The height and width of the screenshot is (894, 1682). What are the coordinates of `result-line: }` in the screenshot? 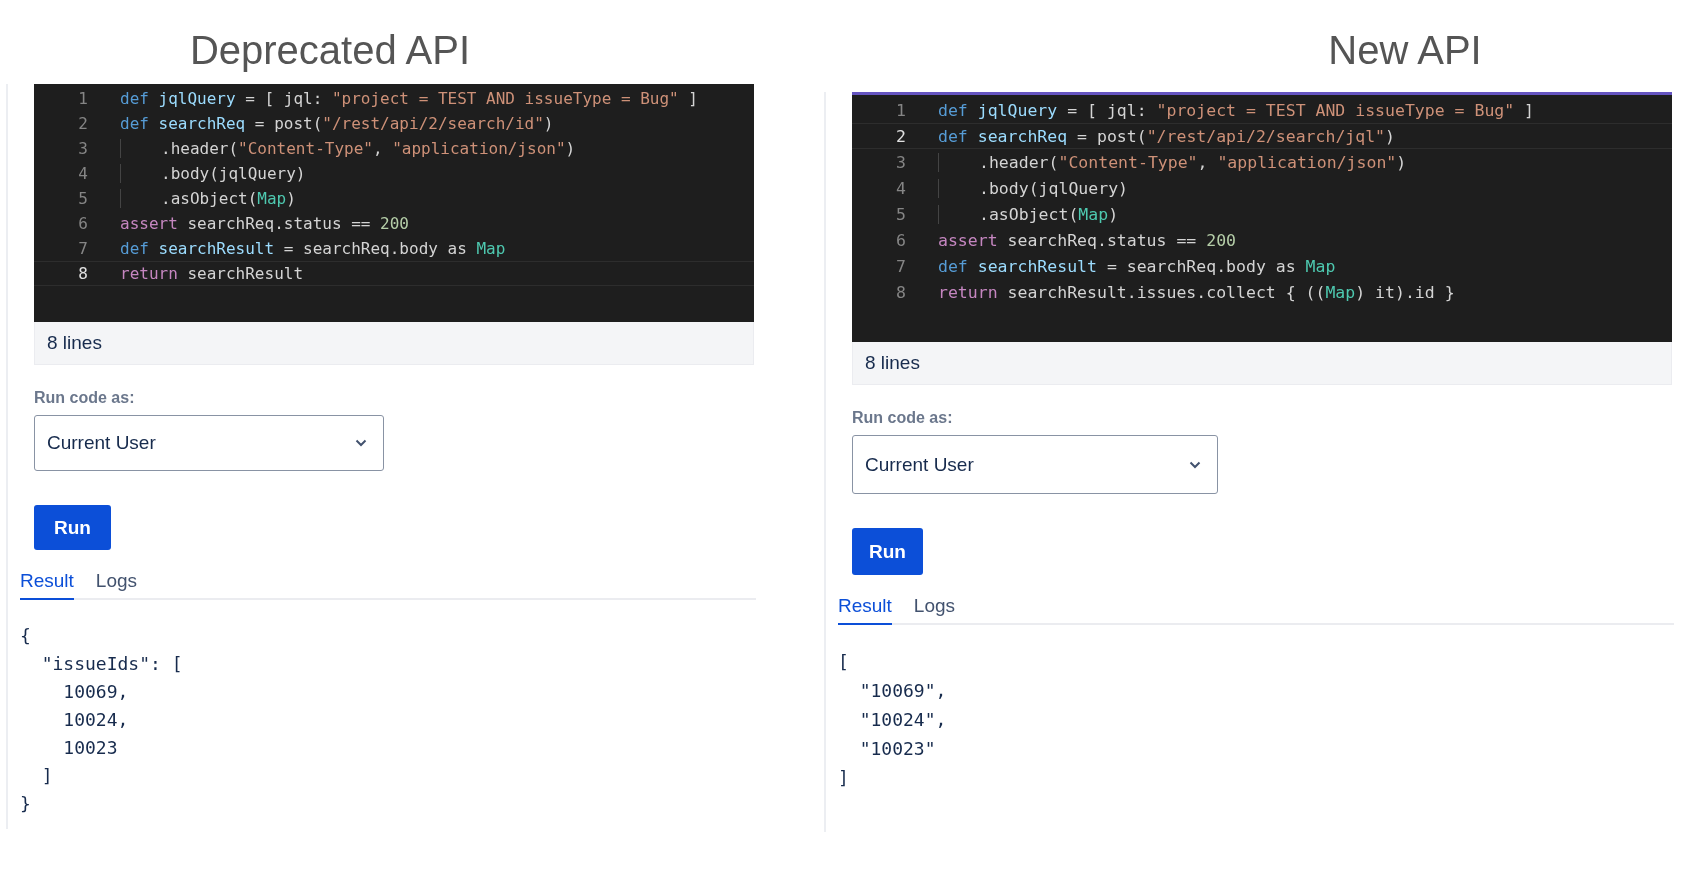 It's located at (26, 804).